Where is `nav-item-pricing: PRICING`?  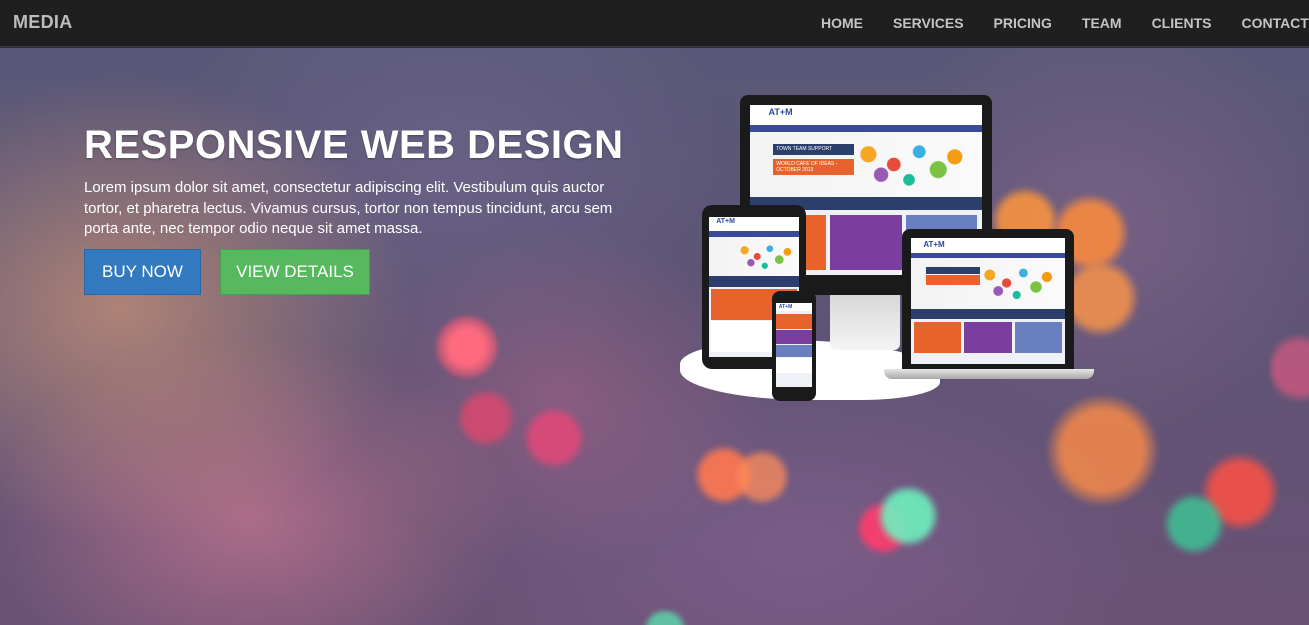 nav-item-pricing: PRICING is located at coordinates (1023, 23).